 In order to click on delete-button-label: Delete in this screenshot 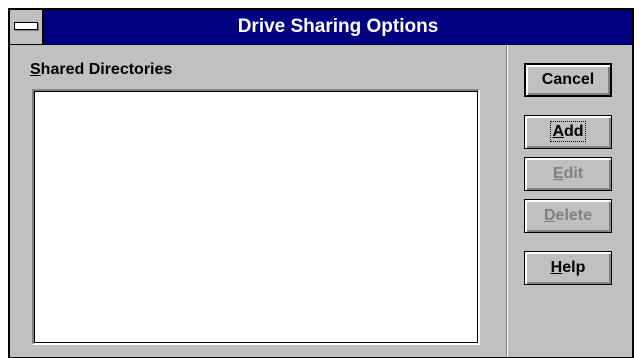, I will do `click(568, 215)`.